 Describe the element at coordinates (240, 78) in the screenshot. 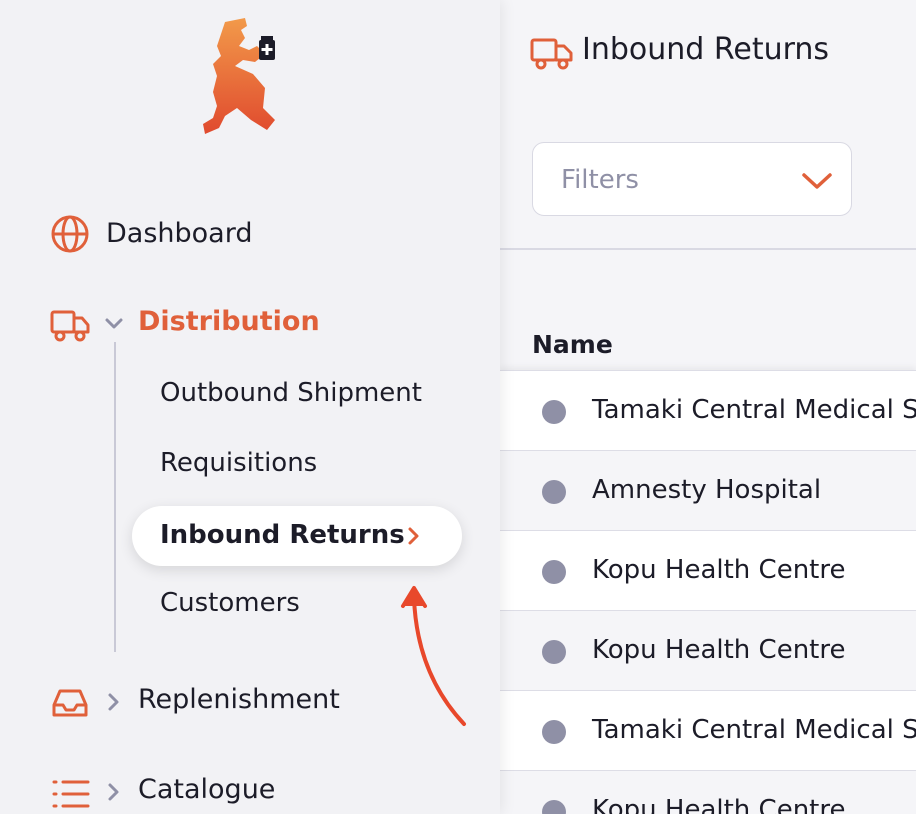

I see `app-logo-icon` at that location.